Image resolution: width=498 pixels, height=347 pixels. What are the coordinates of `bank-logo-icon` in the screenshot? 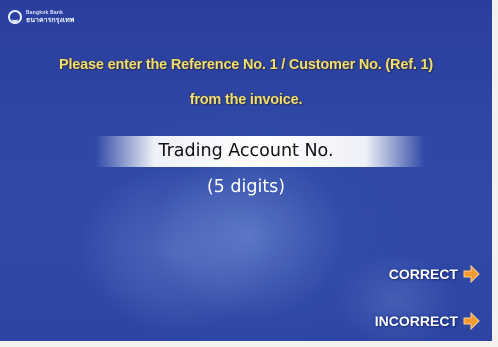 It's located at (15, 17).